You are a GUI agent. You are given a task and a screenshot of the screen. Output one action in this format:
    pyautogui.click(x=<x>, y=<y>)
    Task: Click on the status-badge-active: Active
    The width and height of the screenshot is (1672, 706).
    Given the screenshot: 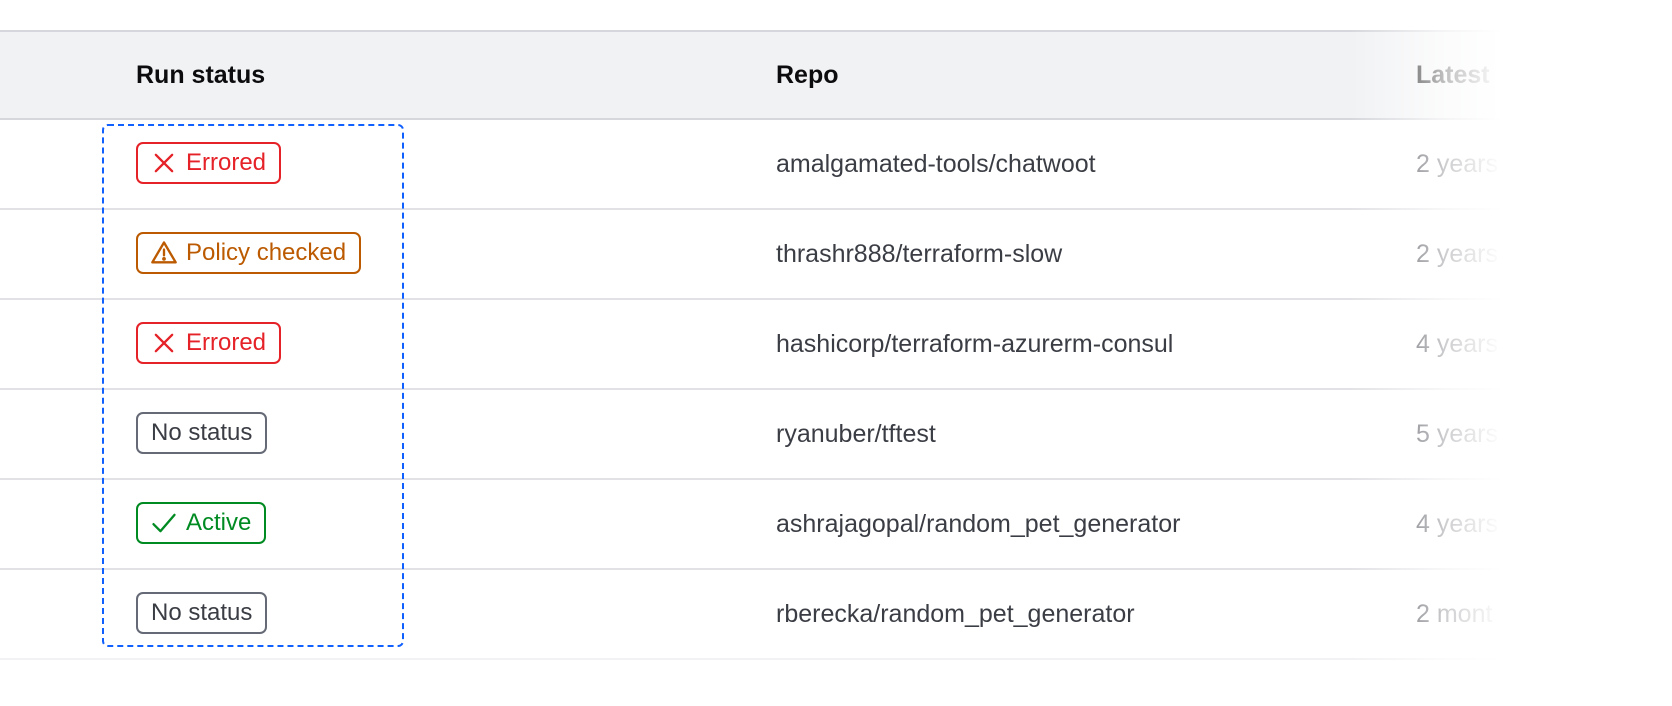 What is the action you would take?
    pyautogui.click(x=201, y=523)
    